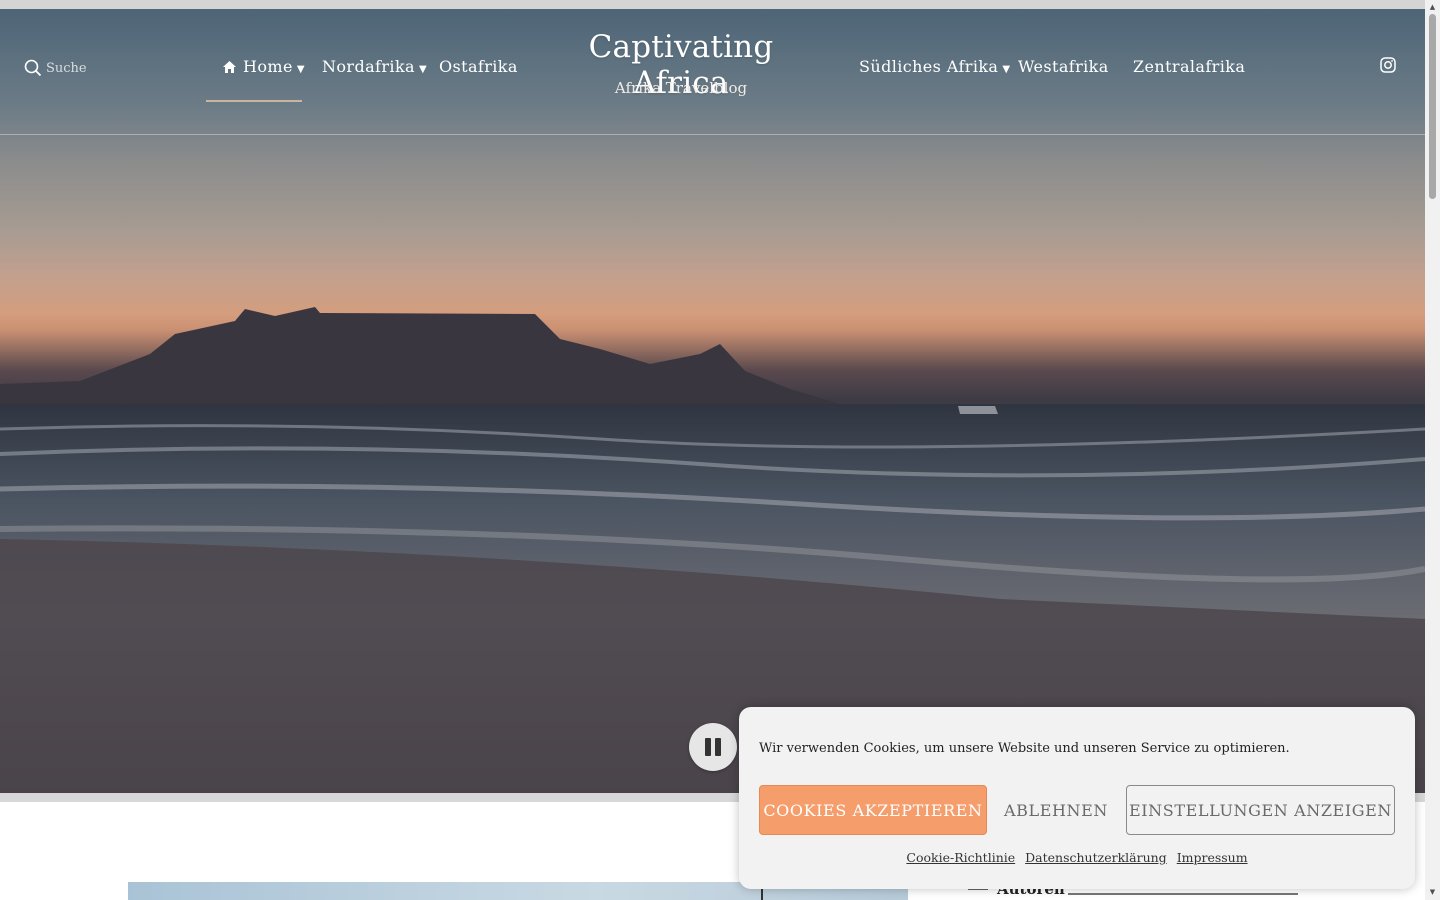 The height and width of the screenshot is (900, 1440). Describe the element at coordinates (254, 101) in the screenshot. I see `active-nav-indicator` at that location.